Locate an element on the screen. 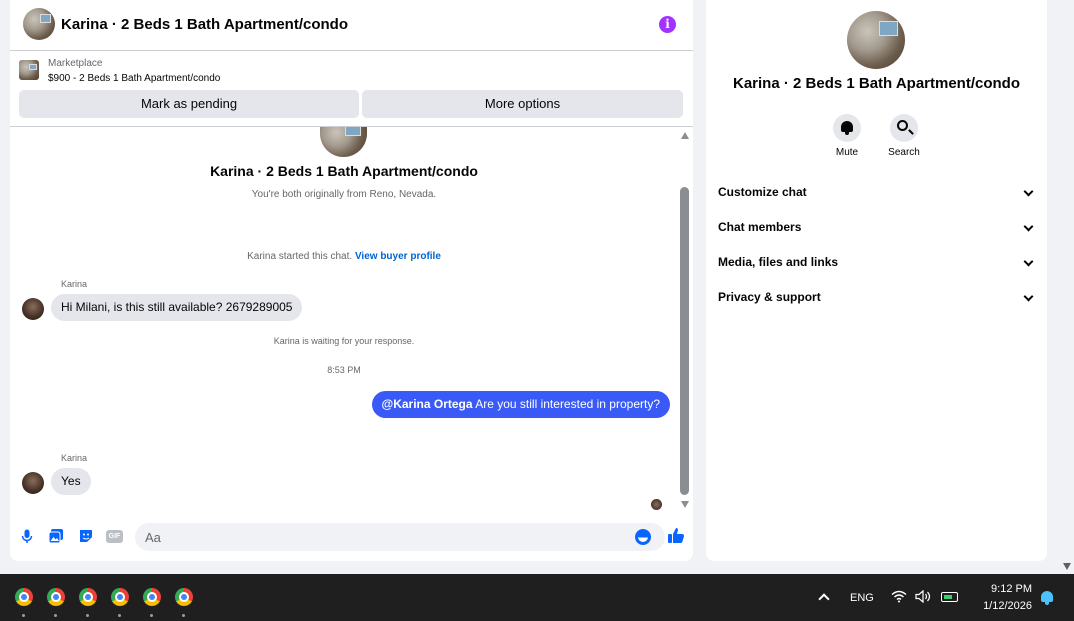  outgoing-message-text: Are you still interested in property? is located at coordinates (566, 404).